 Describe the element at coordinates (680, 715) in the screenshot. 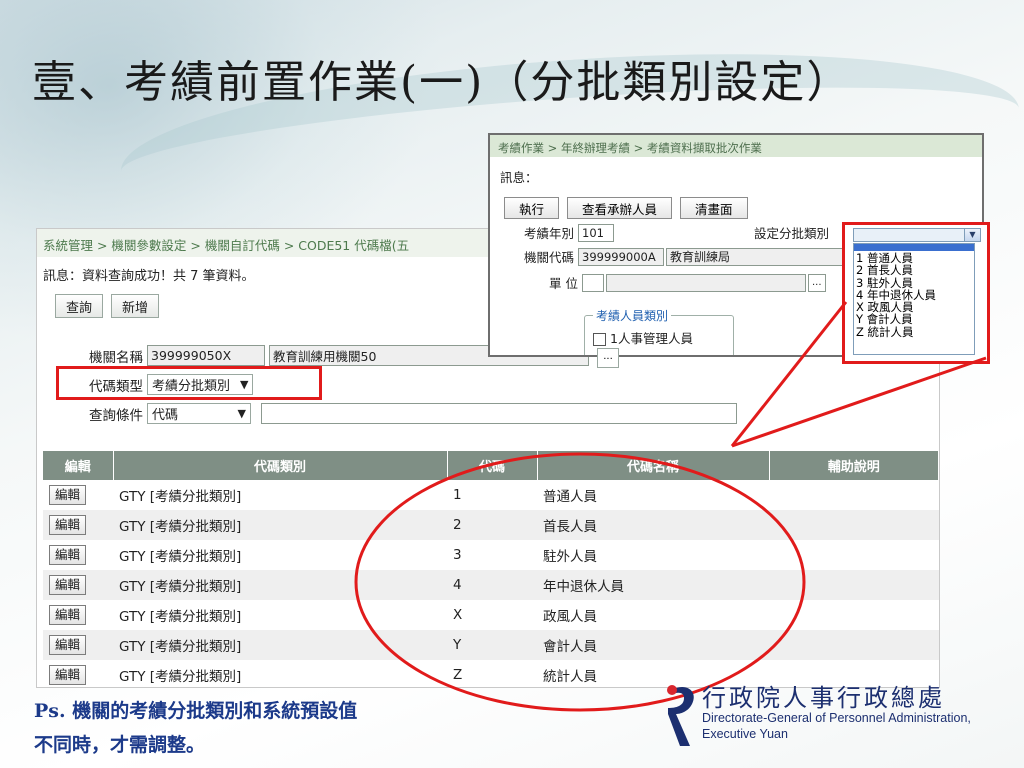

I see `logo-mark-icon` at that location.